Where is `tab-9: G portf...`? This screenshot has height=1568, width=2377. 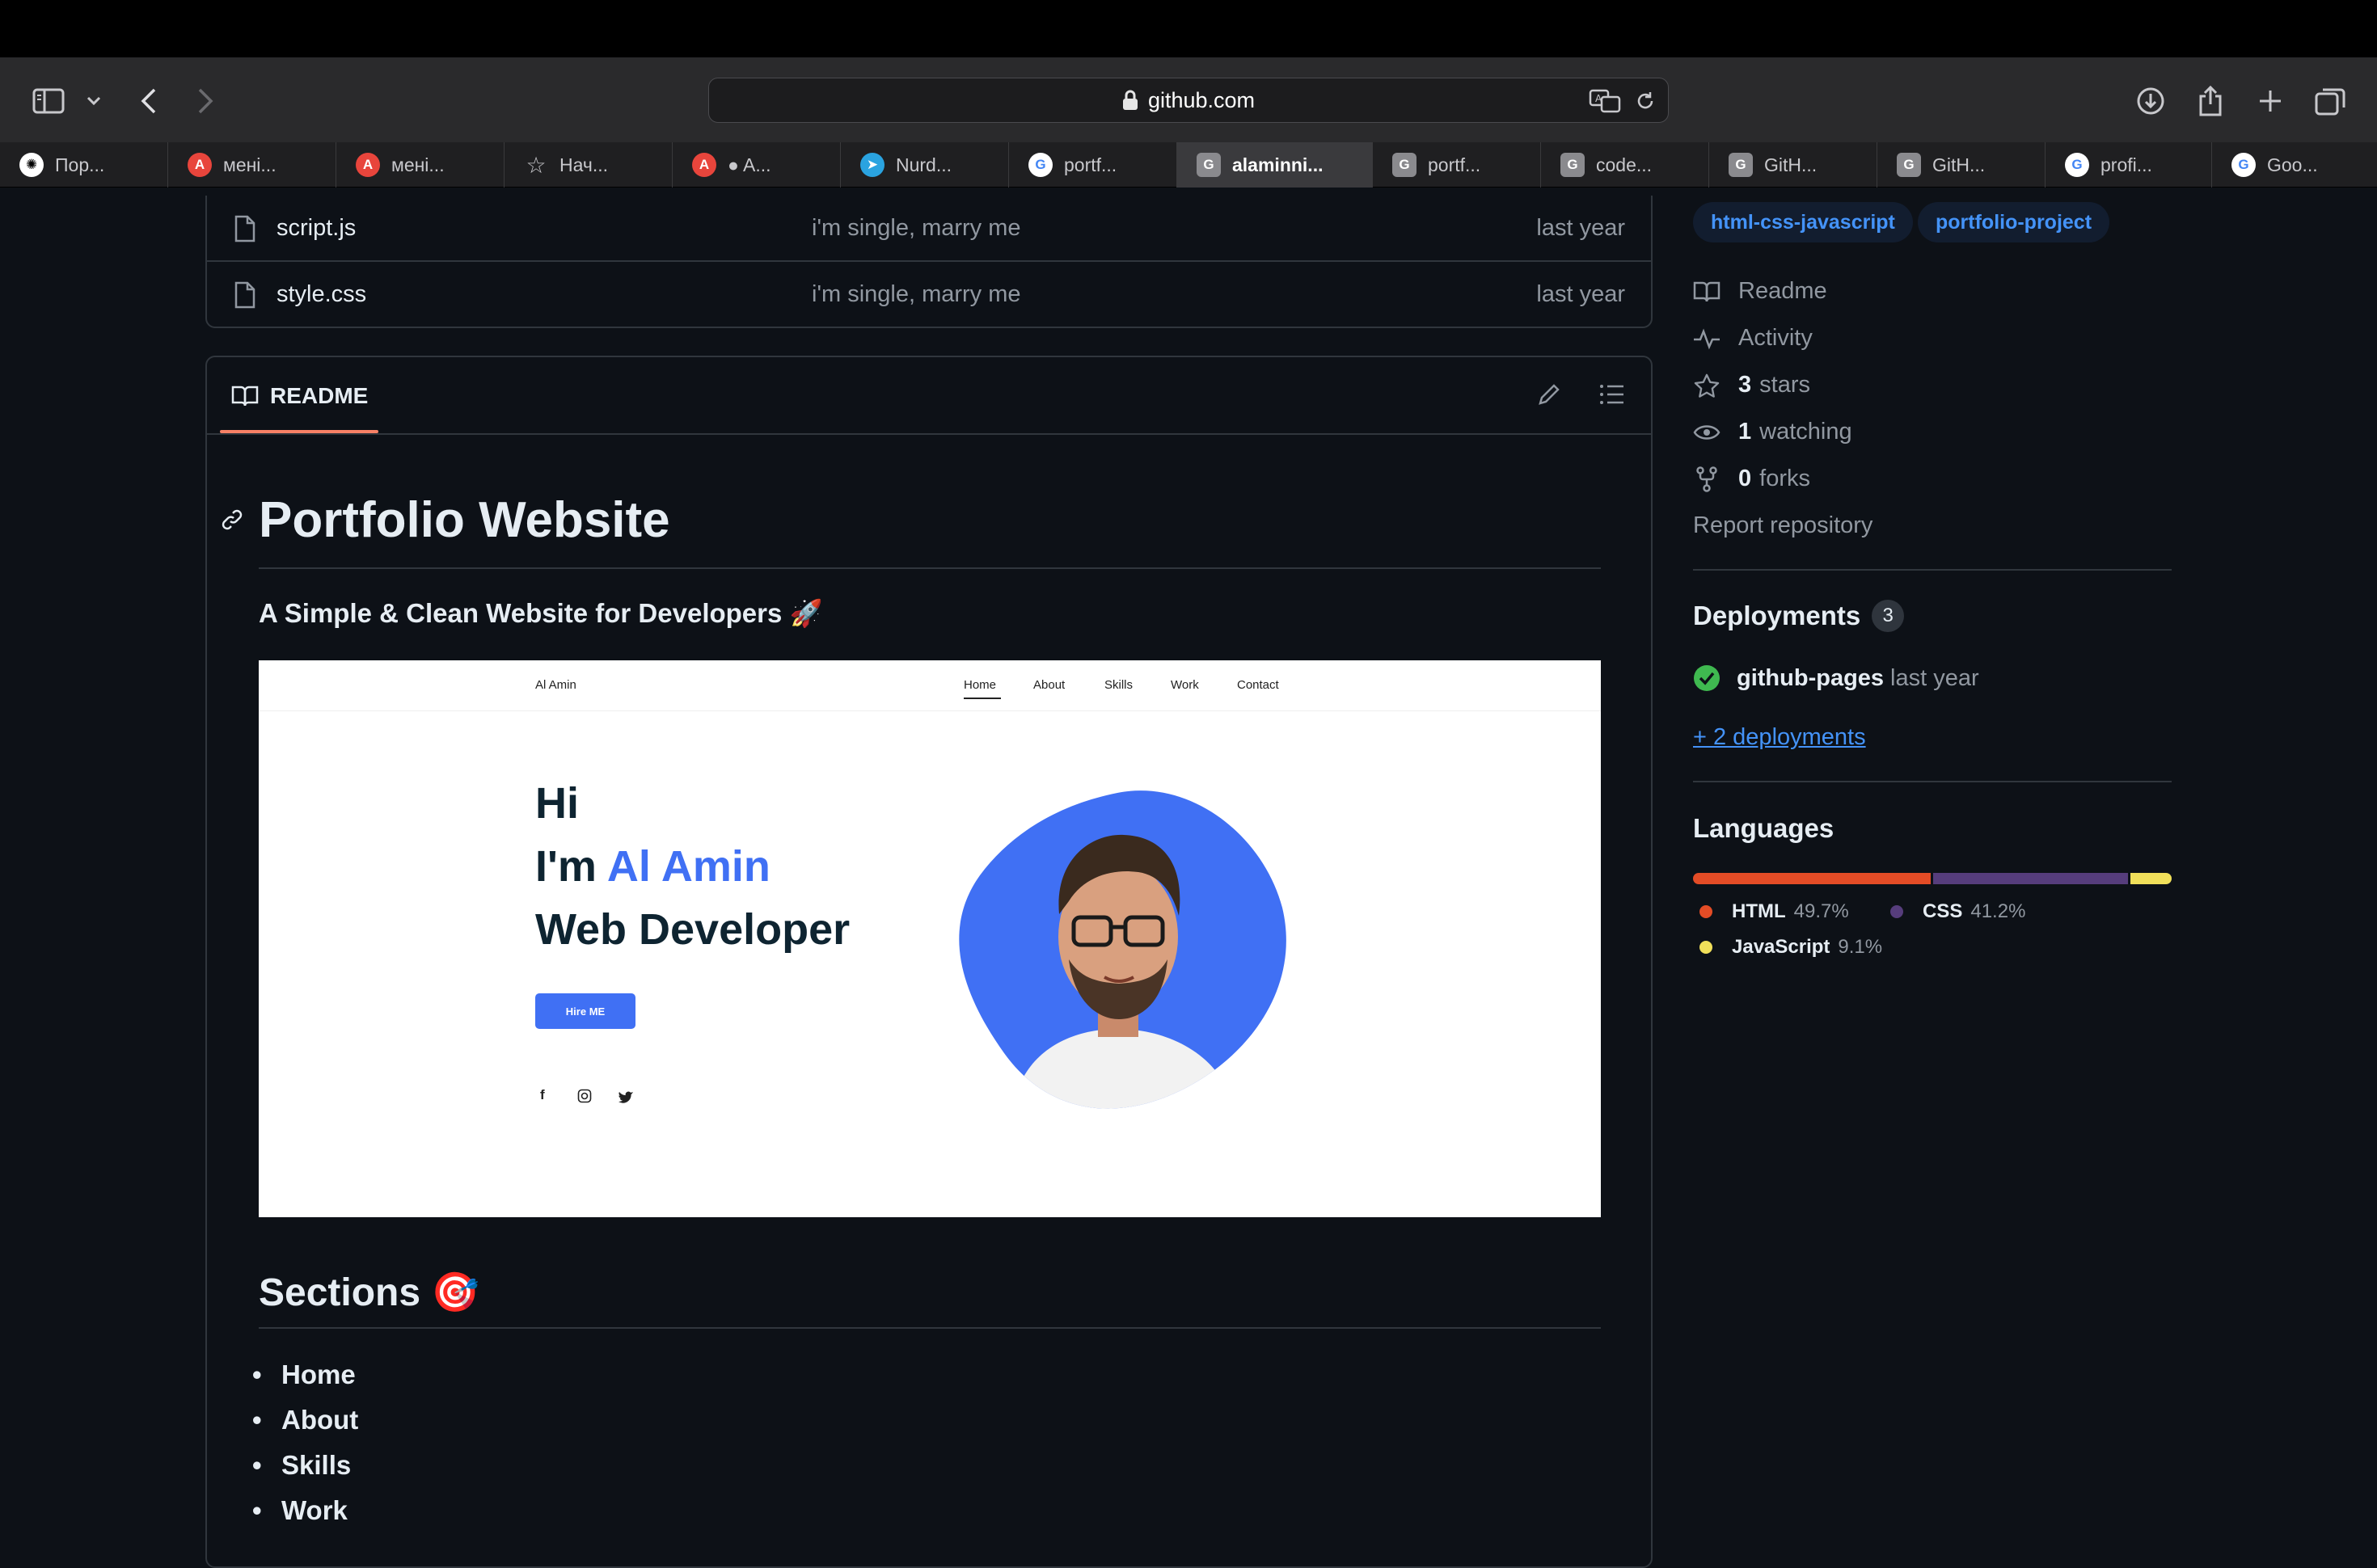
tab-9: G portf... is located at coordinates (1457, 165).